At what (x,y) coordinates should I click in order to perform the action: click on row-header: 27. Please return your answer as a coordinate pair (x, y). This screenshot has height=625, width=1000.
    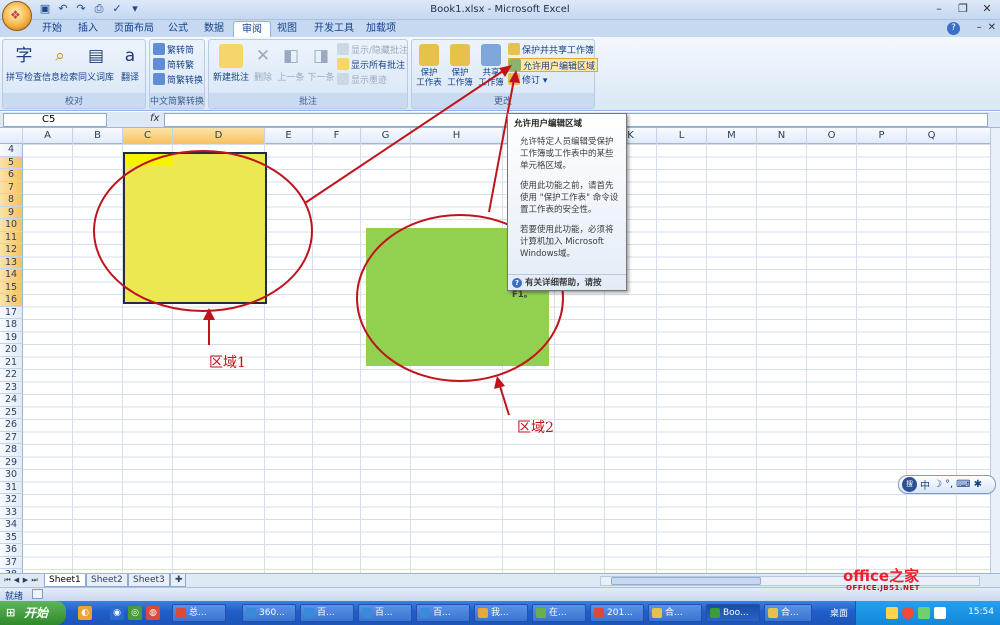
    Looking at the image, I should click on (11, 437).